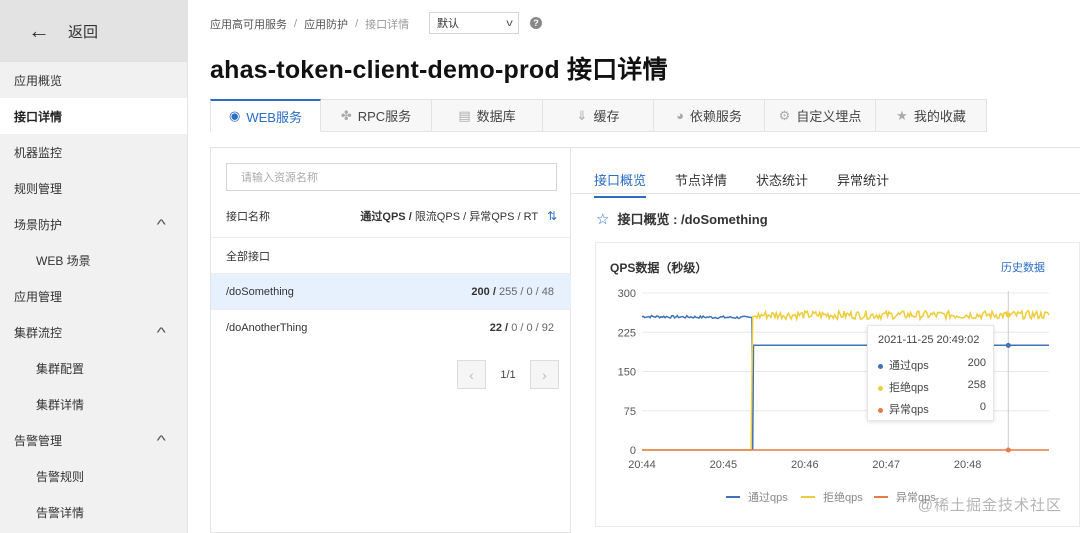 The height and width of the screenshot is (533, 1080). I want to click on arrow-left-icon: ←, so click(39, 30).